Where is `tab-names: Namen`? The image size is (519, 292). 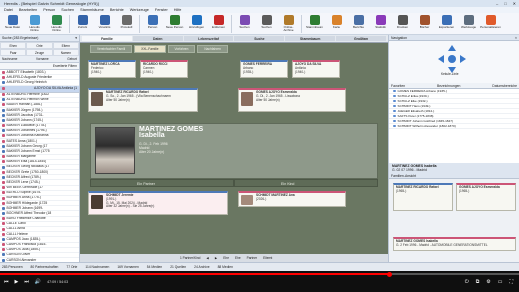 tab-names: Namen is located at coordinates (65, 52).